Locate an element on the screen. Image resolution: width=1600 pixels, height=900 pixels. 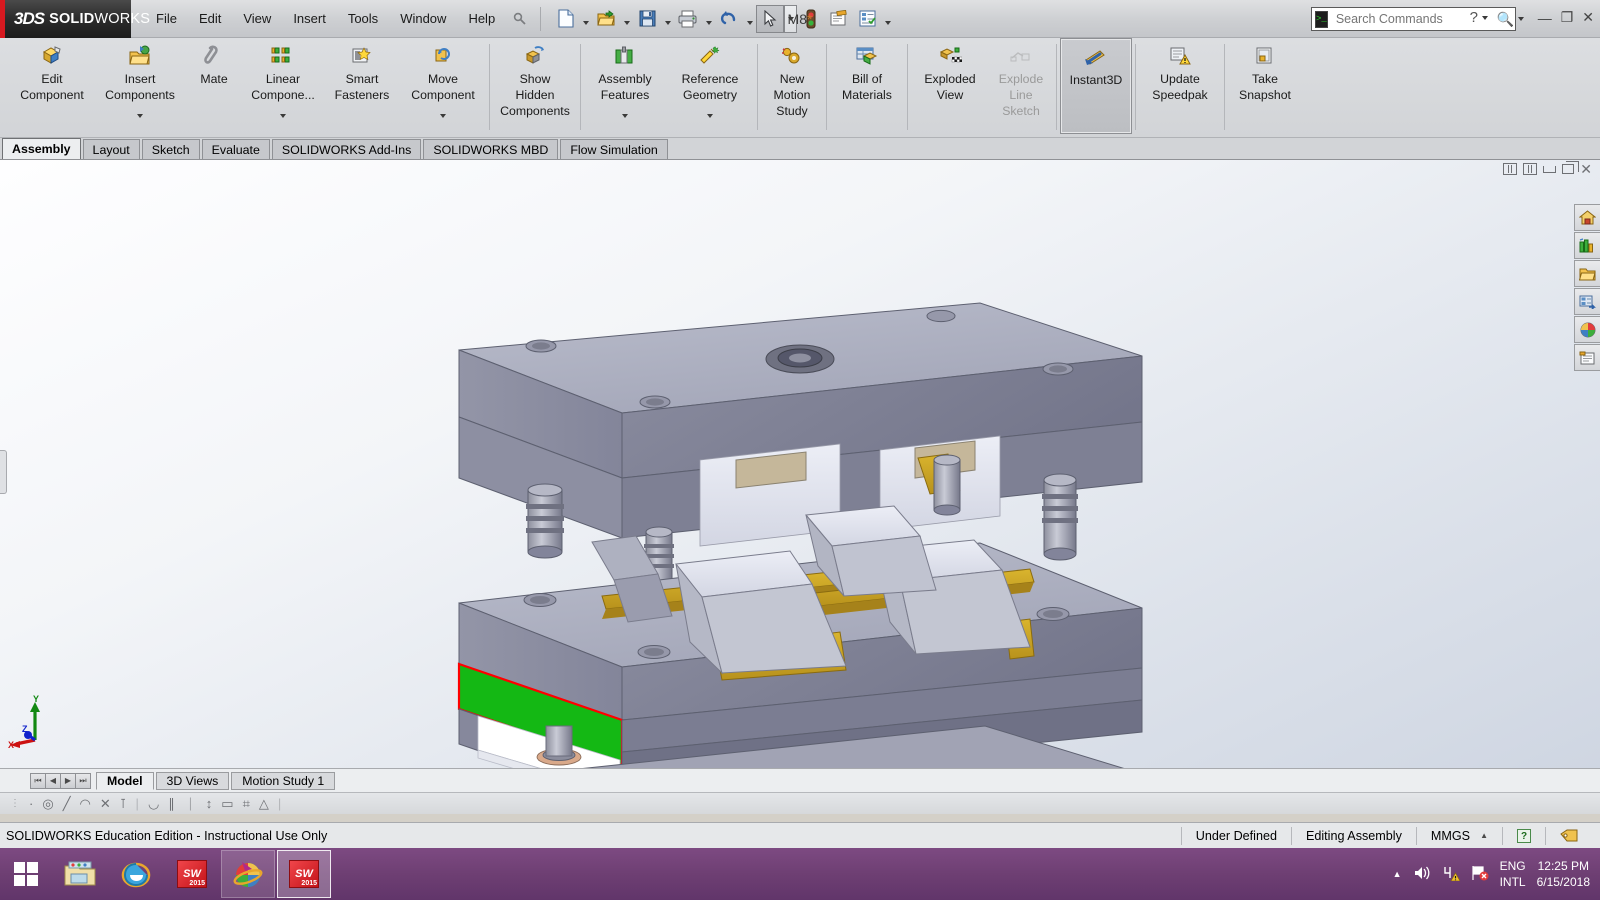
rebuild-icon is located at coordinates (811, 19).